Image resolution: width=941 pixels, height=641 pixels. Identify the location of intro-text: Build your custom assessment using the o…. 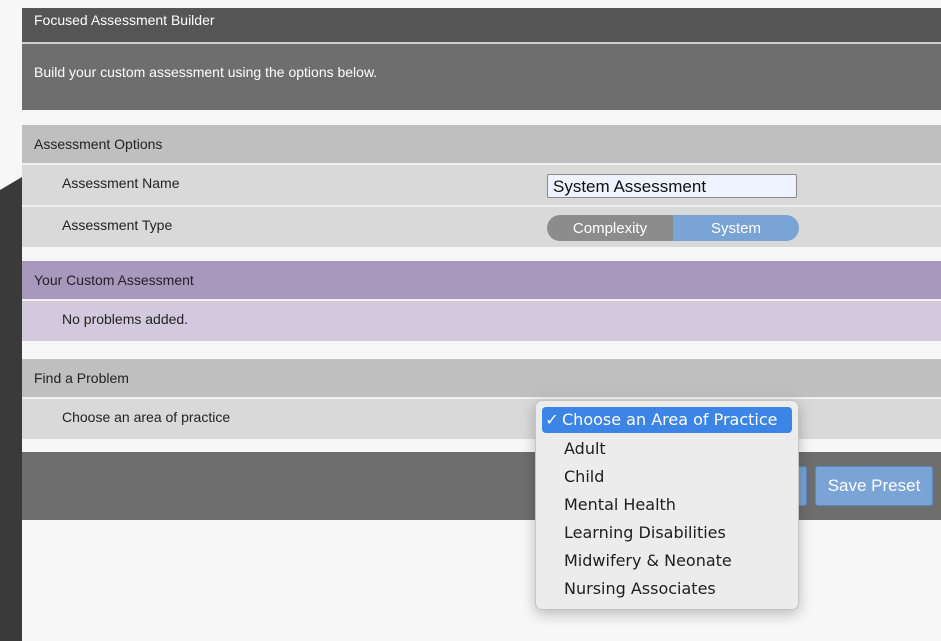
(481, 77).